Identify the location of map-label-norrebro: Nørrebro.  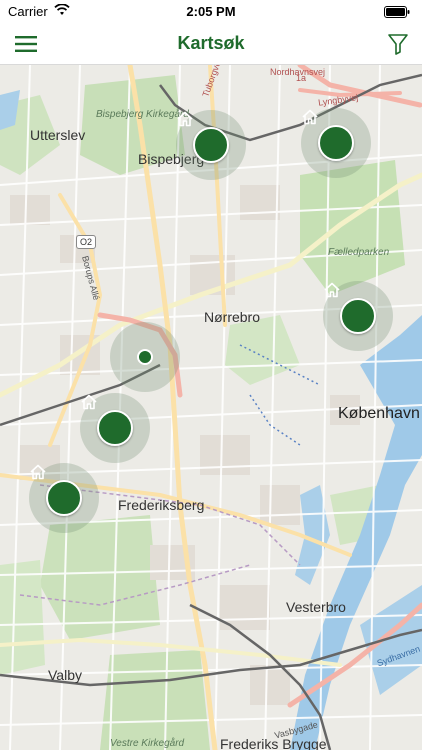
(232, 317).